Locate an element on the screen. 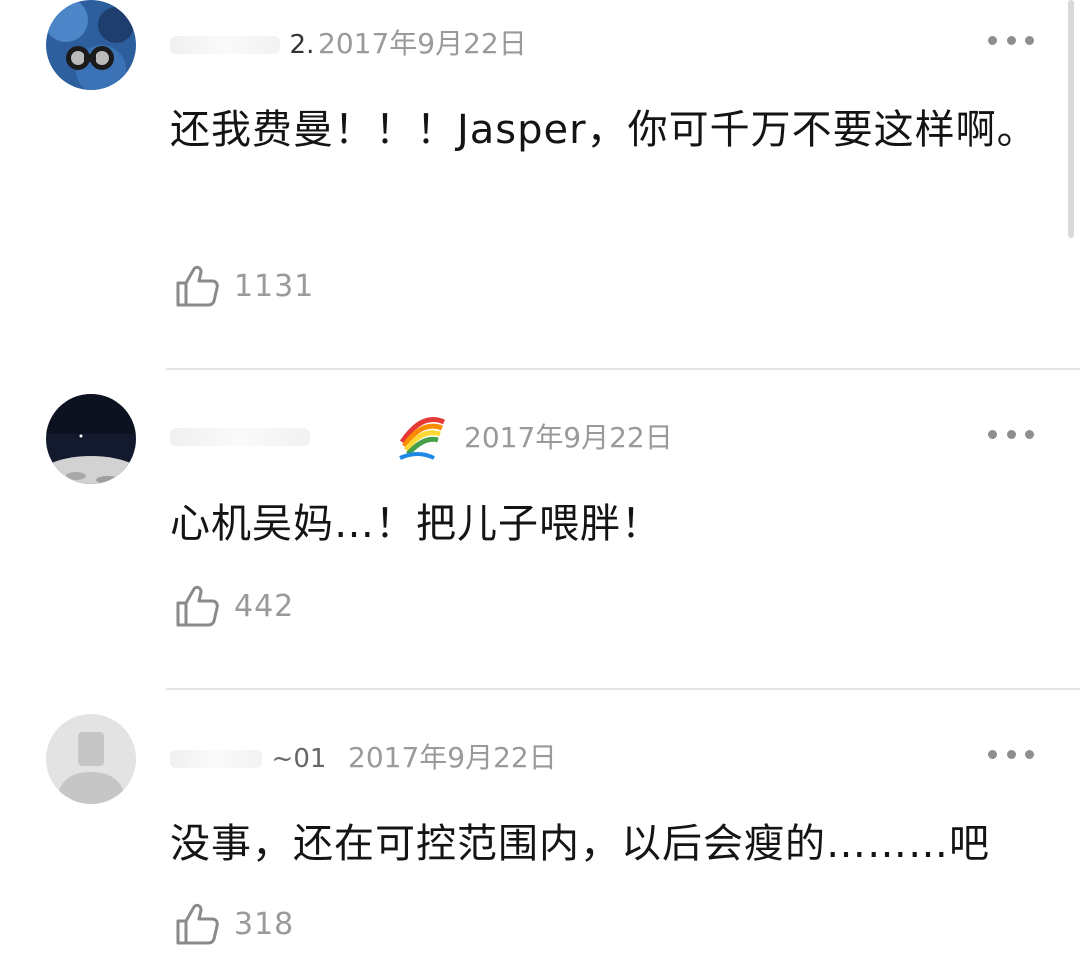 The height and width of the screenshot is (964, 1080). like-count: 318 is located at coordinates (264, 924).